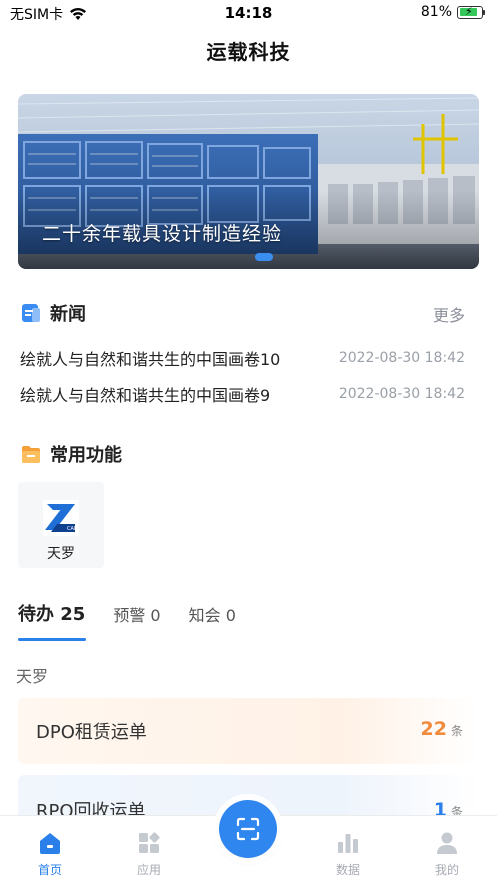 Image resolution: width=497 pixels, height=883 pixels. What do you see at coordinates (447, 843) in the screenshot?
I see `user-icon` at bounding box center [447, 843].